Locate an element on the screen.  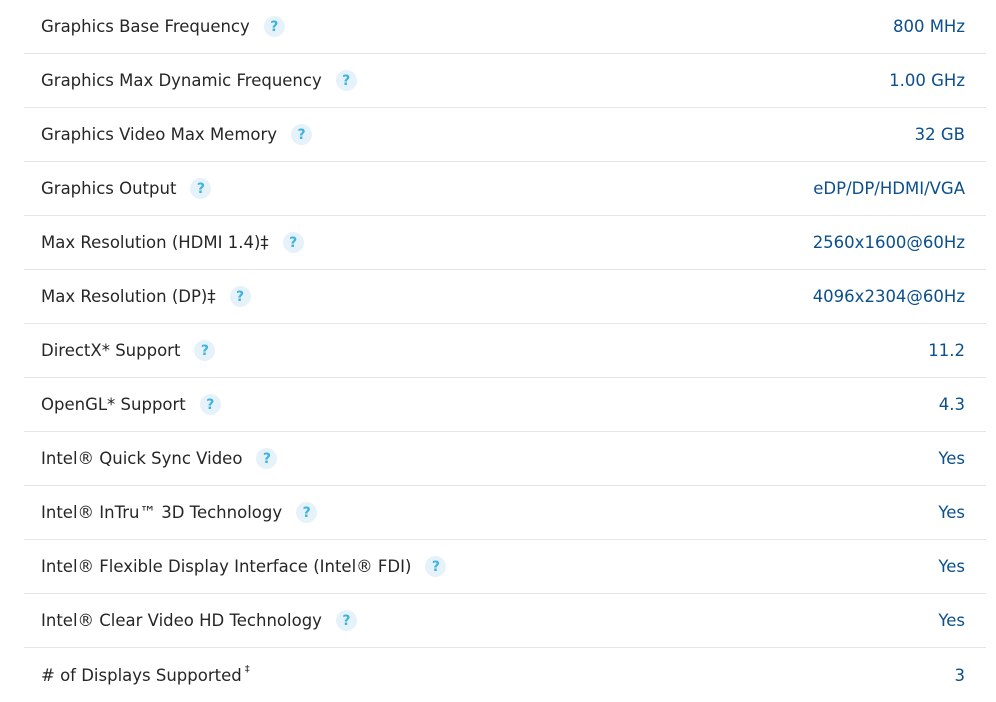
spec-row-clear-video-hd-technology: Intel® Clear Video HD Technology ? Yes is located at coordinates (505, 621).